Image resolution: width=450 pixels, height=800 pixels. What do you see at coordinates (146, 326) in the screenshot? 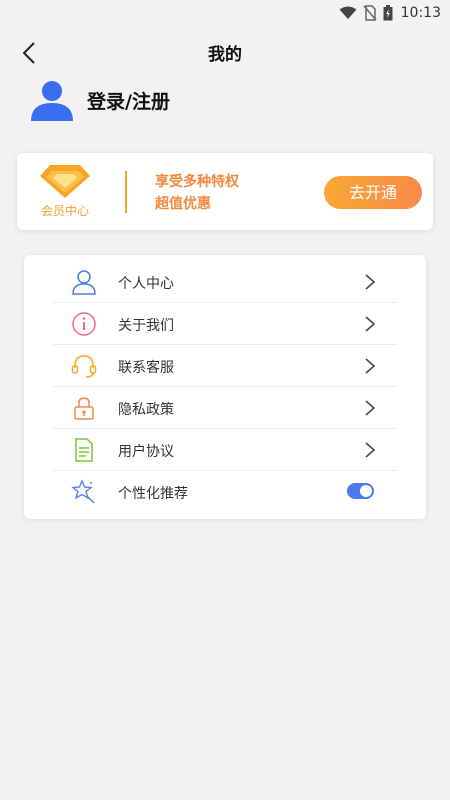
I see `menu-item-label: 关于我们` at bounding box center [146, 326].